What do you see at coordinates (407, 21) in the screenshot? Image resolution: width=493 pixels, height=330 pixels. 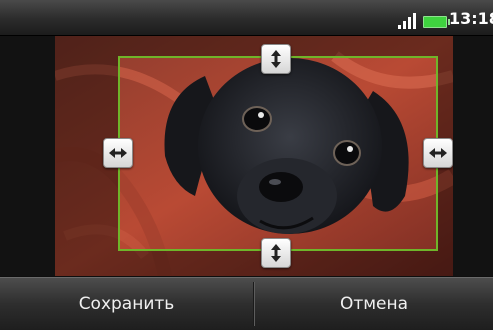 I see `signal-bars-icon` at bounding box center [407, 21].